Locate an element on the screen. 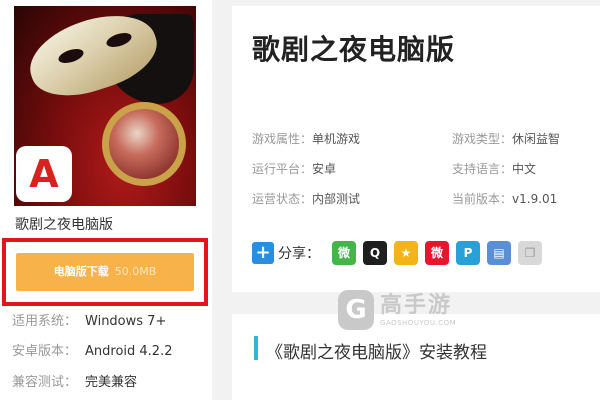  game-name: 歌剧之夜电脑版 is located at coordinates (64, 225).